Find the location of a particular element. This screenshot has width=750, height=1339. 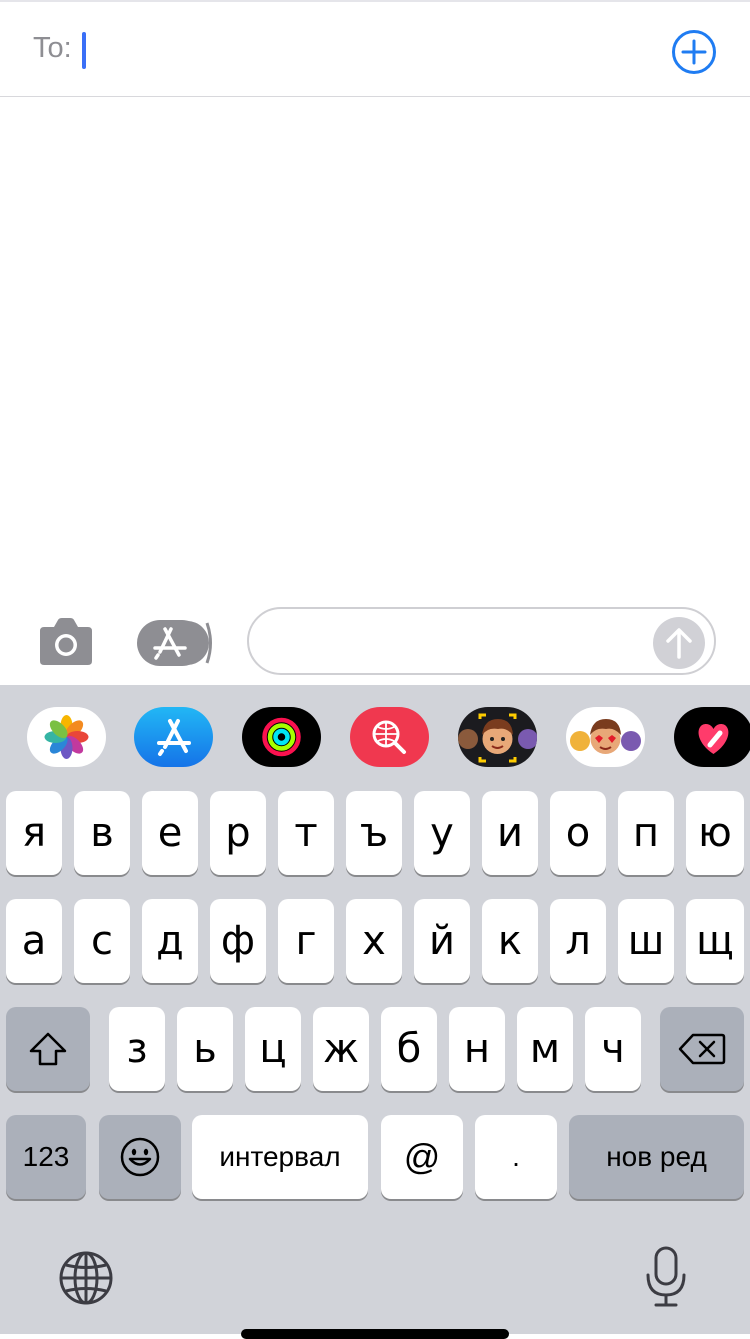

key-ve: в is located at coordinates (102, 833).